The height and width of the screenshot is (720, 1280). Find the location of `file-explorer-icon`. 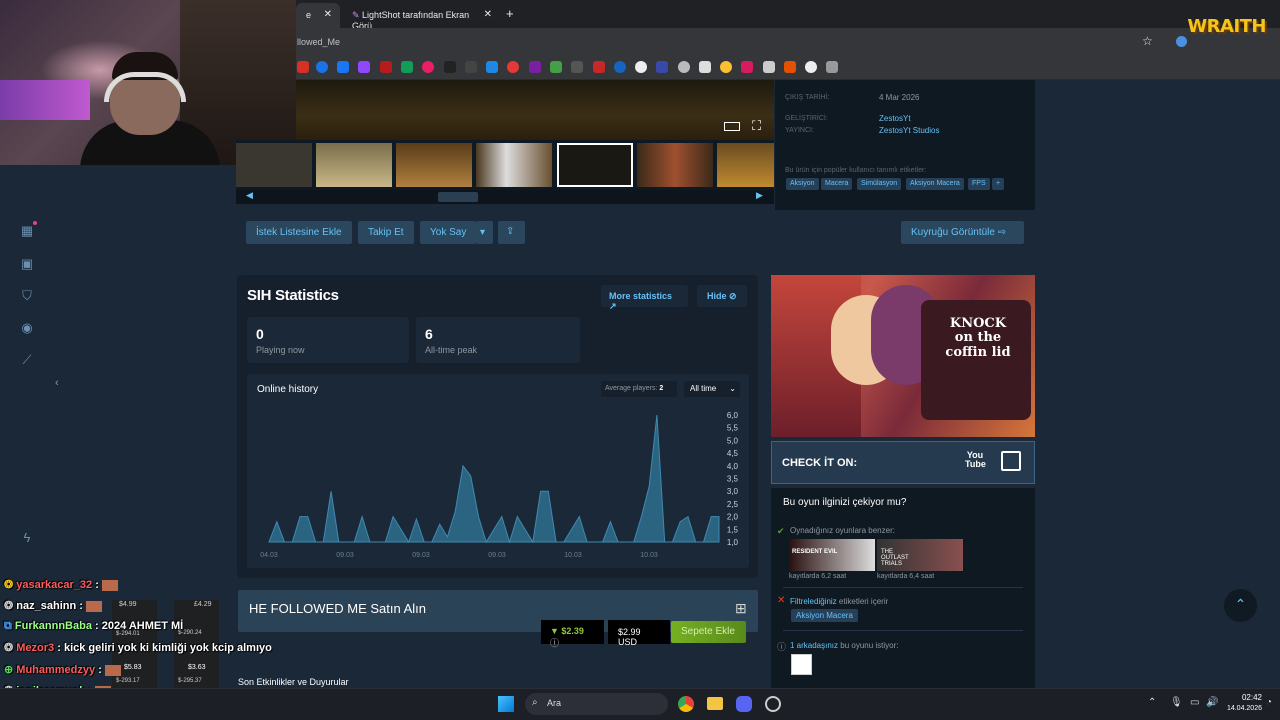

file-explorer-icon is located at coordinates (715, 703).